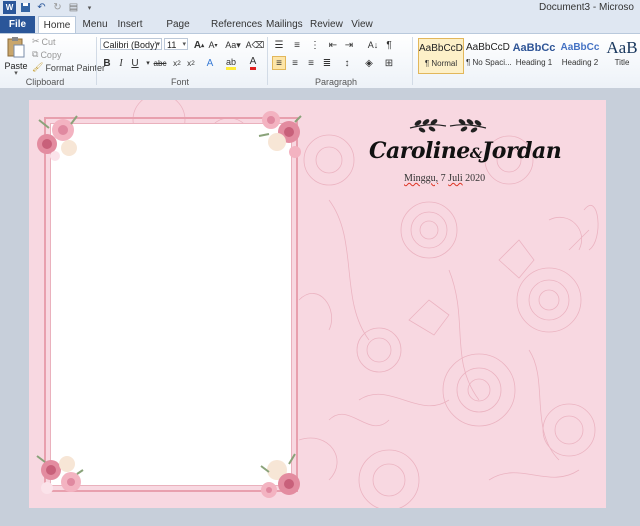 The image size is (640, 526). Describe the element at coordinates (333, 45) in the screenshot. I see `decrease-indent-icon: ⇤` at that location.